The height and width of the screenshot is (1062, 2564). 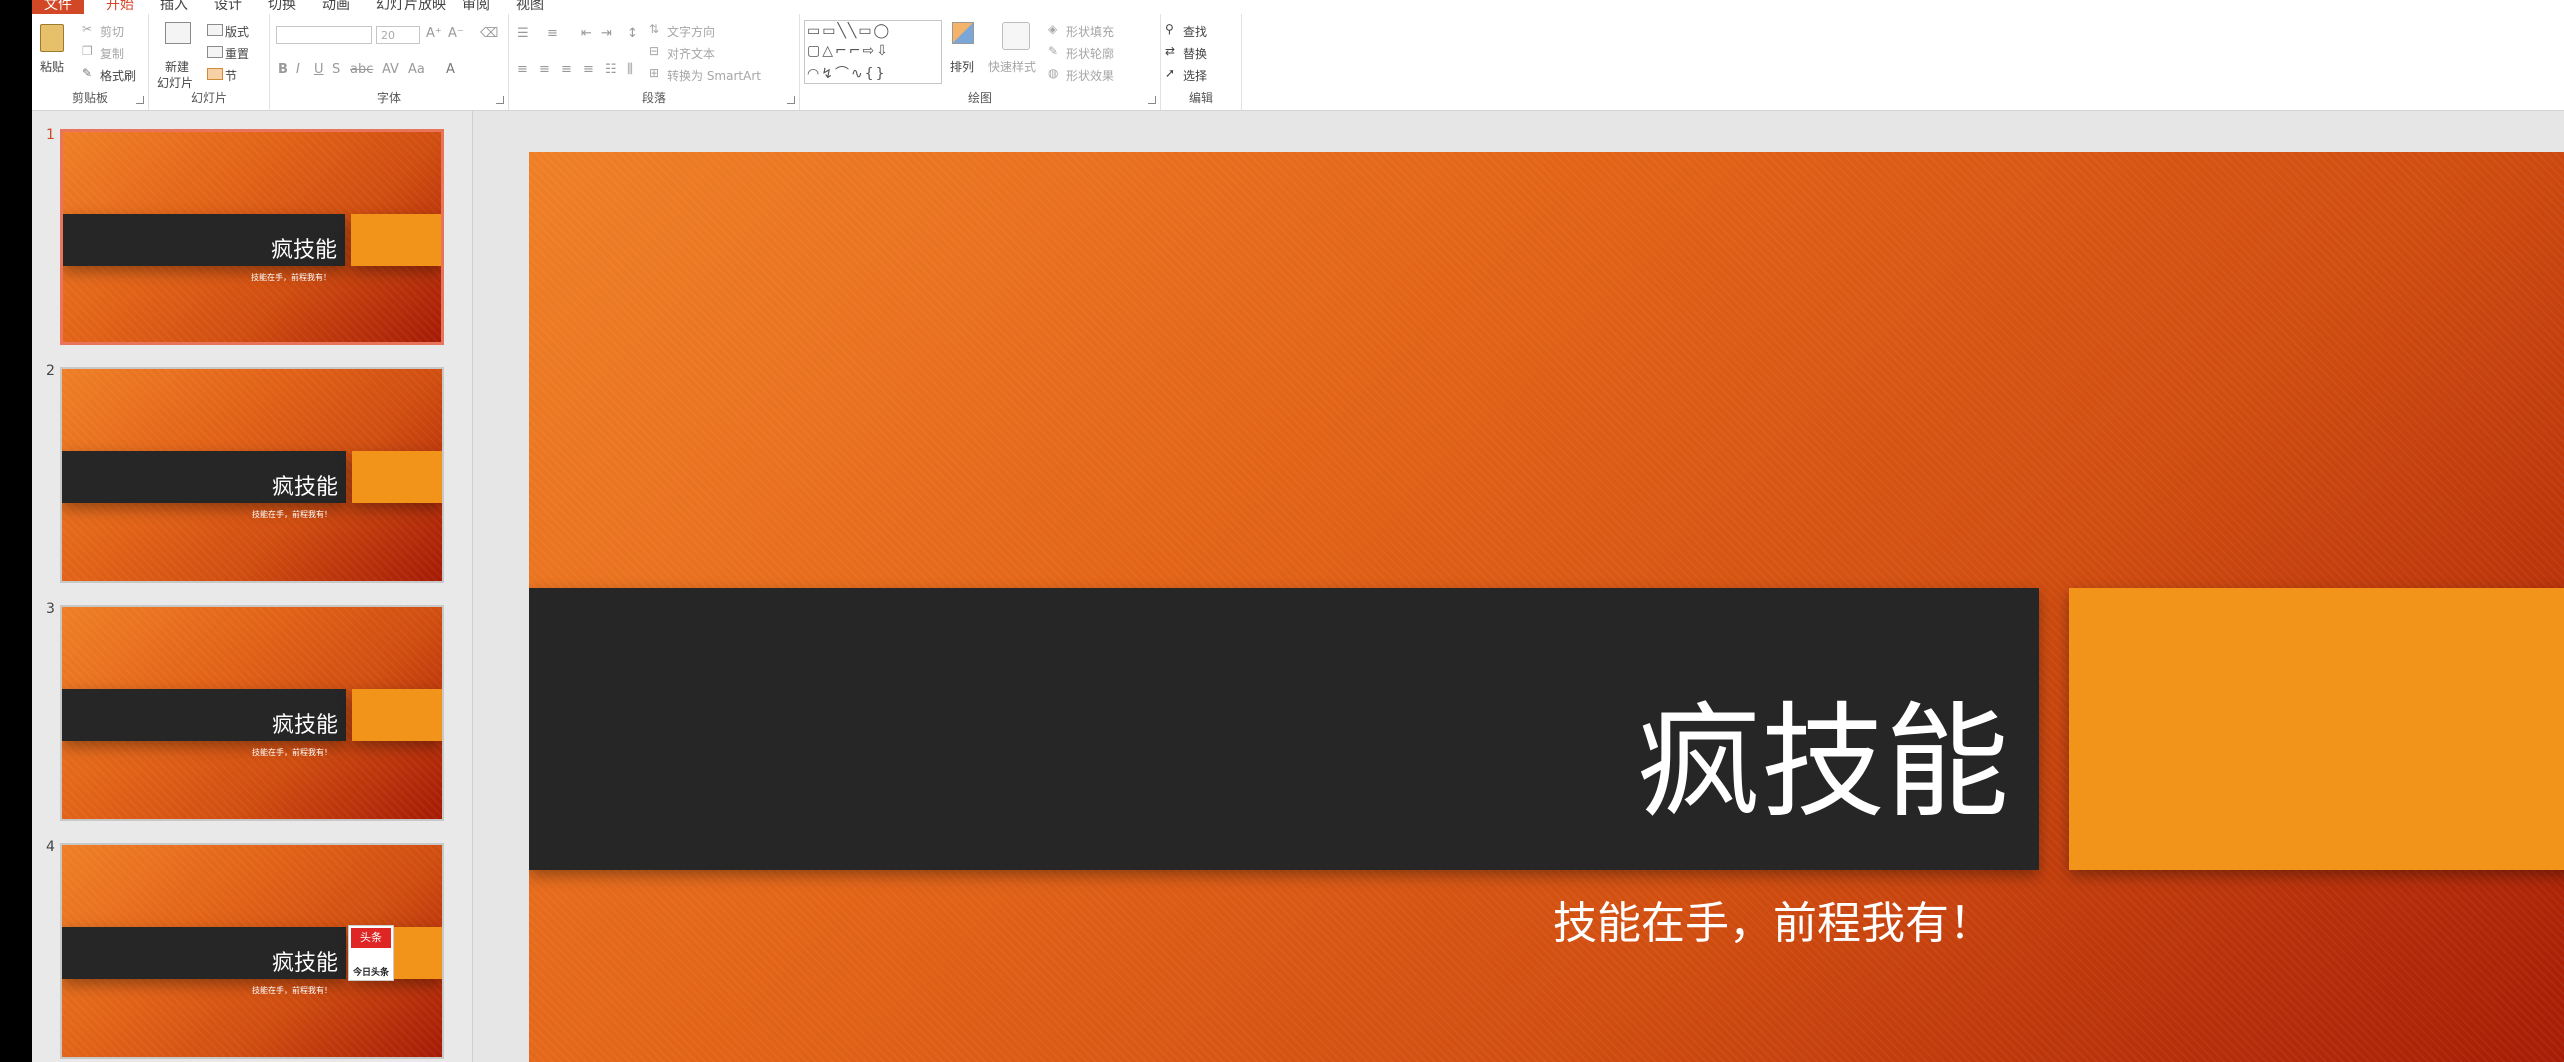 I want to click on quick-styles-label: 快速样式, so click(x=1012, y=67).